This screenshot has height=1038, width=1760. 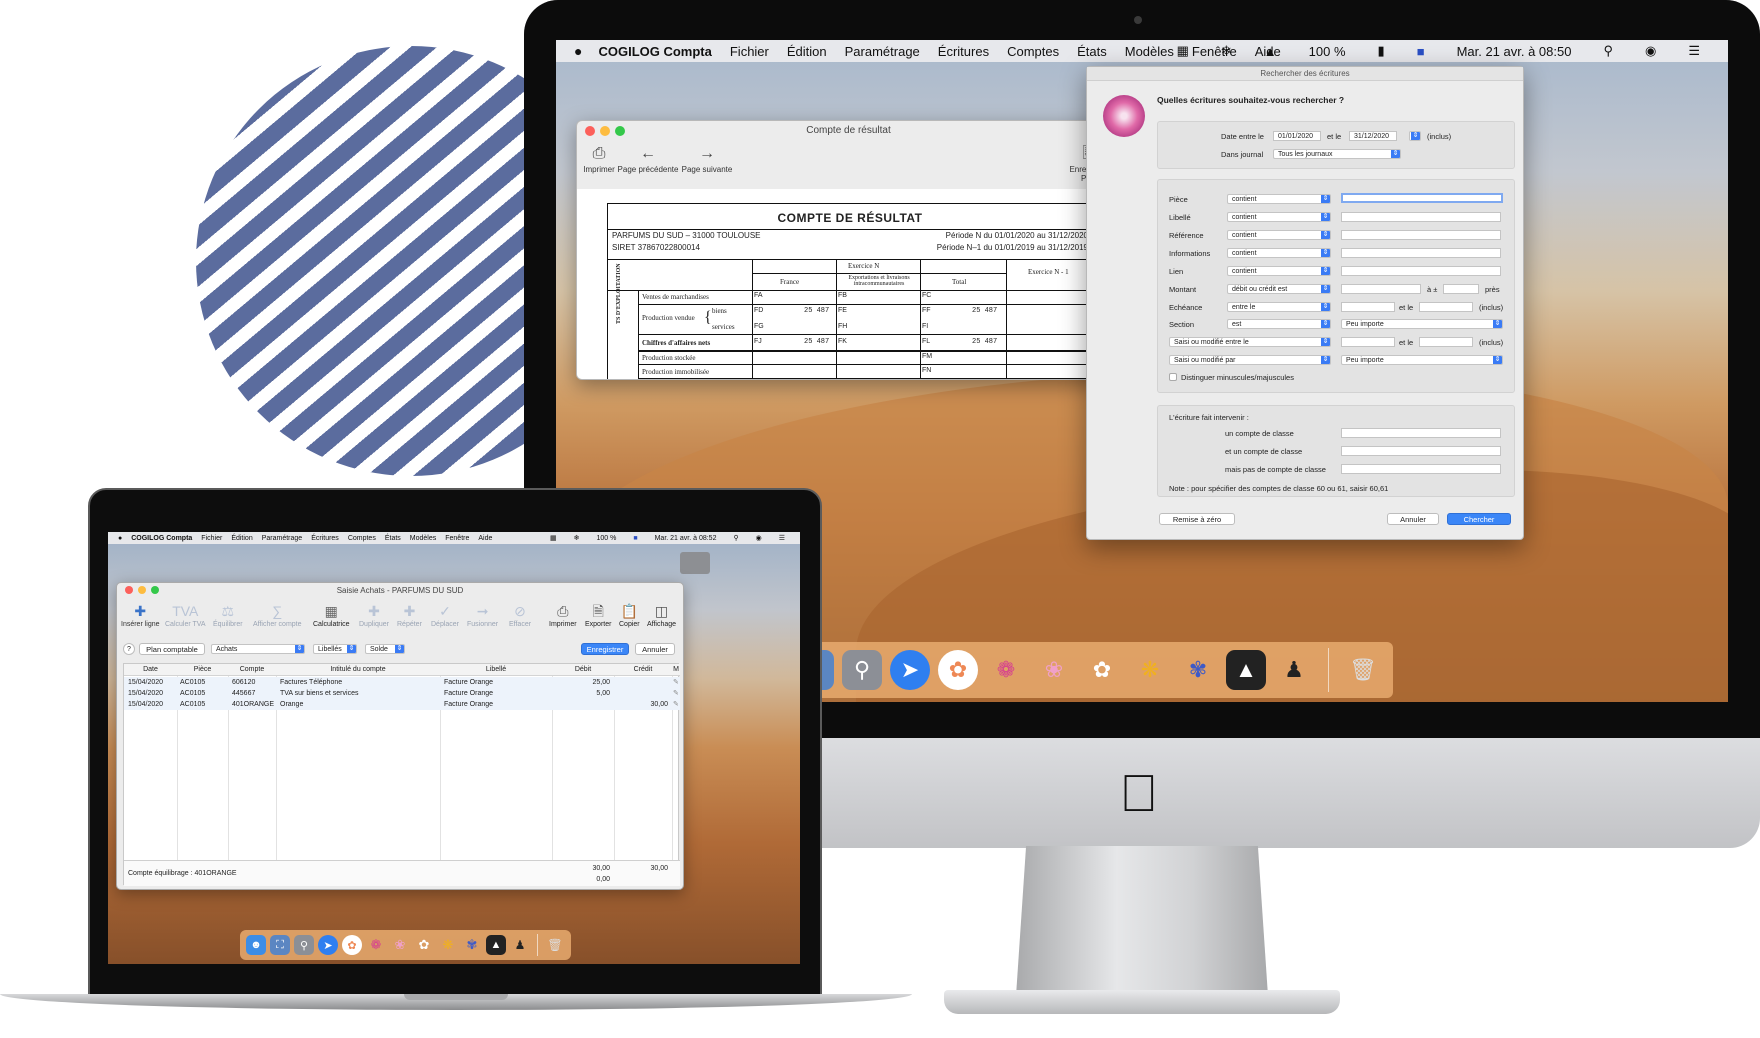 What do you see at coordinates (643, 670) in the screenshot?
I see `col-credit: Crédit` at bounding box center [643, 670].